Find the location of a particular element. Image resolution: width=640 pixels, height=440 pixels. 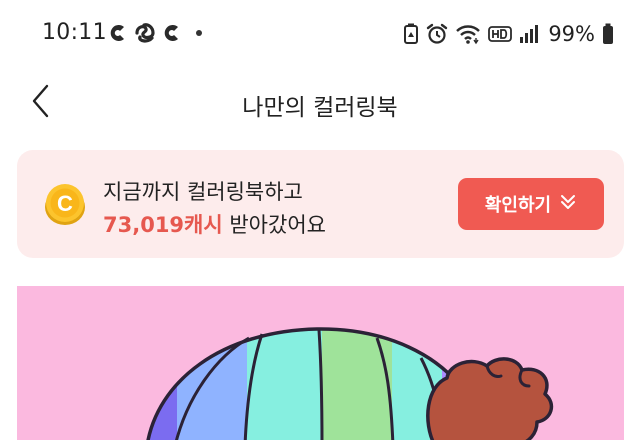

battery-saver-icon is located at coordinates (411, 34).